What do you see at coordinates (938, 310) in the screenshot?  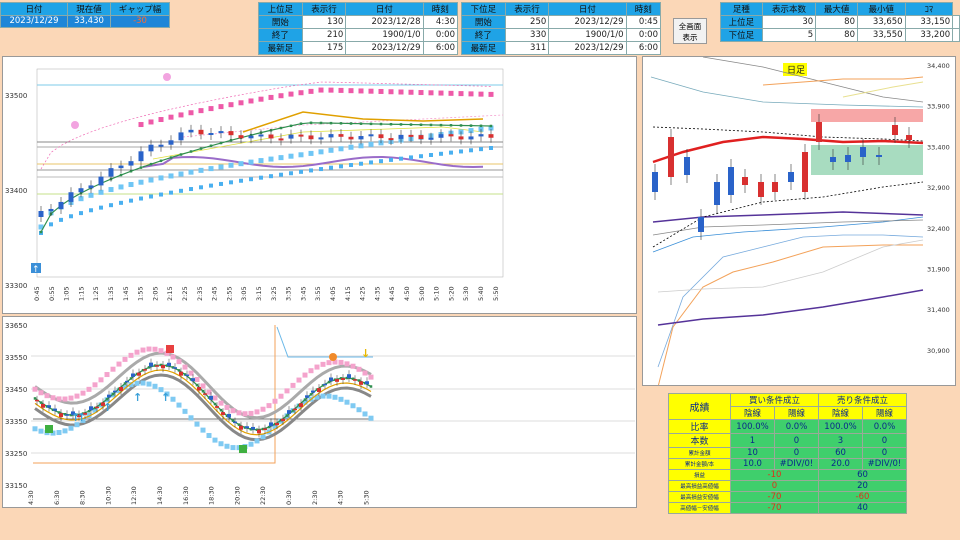 I see `y-axis-label: 31,400` at bounding box center [938, 310].